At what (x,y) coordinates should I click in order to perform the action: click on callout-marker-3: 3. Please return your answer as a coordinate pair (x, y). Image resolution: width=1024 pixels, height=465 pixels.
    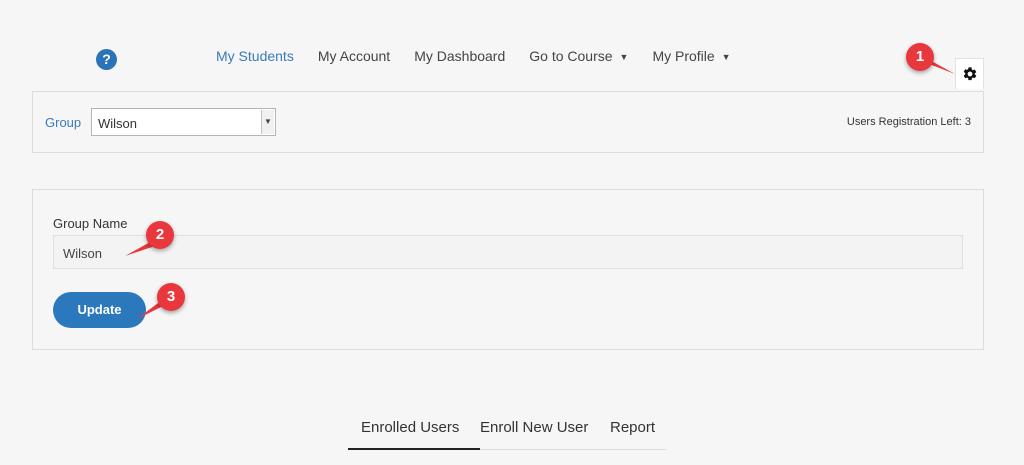
    Looking at the image, I should click on (171, 297).